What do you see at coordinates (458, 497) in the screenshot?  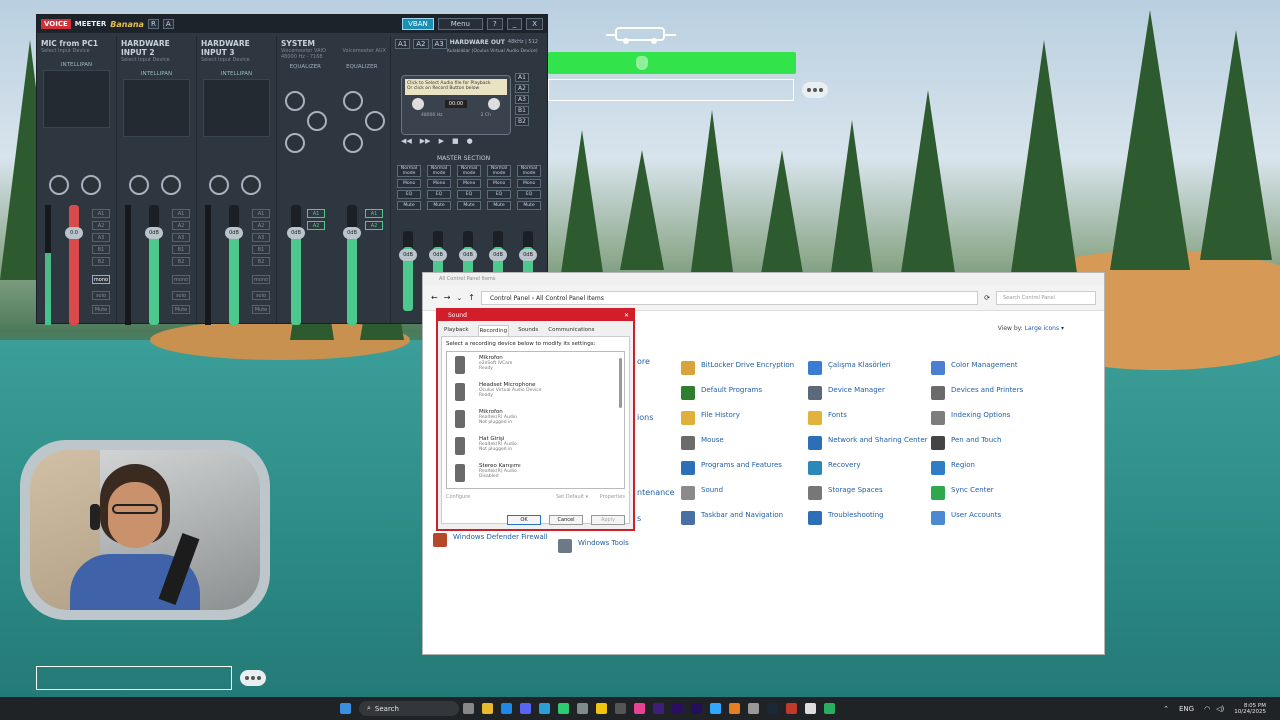 I see `configure-button: Configure` at bounding box center [458, 497].